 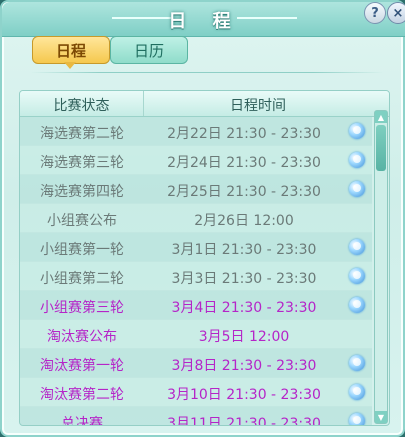 What do you see at coordinates (82, 192) in the screenshot?
I see `row-event-name: 海选赛第四轮` at bounding box center [82, 192].